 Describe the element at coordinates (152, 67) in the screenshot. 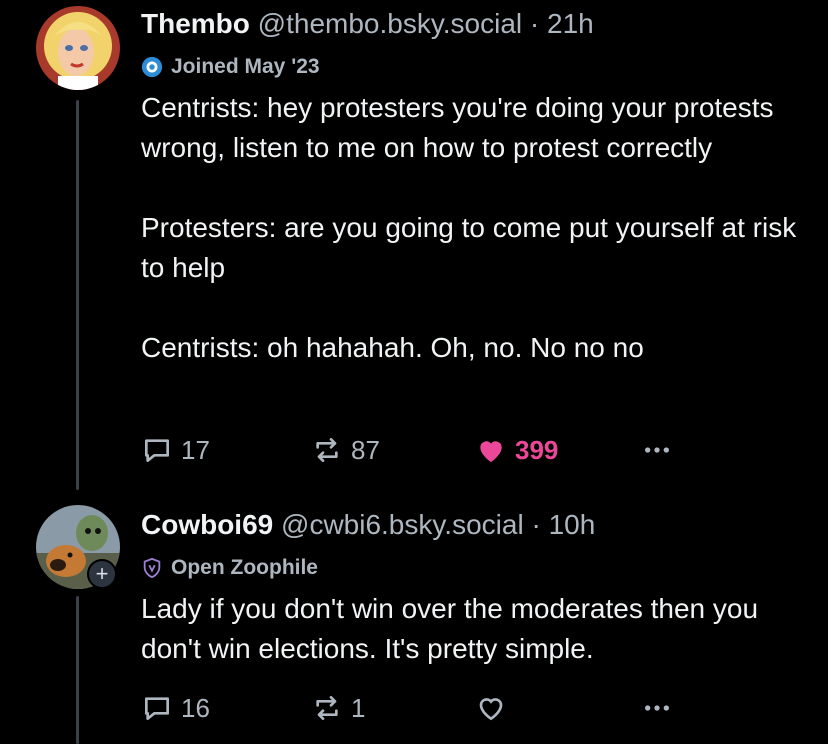

I see `bluesky-verified-badge-icon` at that location.